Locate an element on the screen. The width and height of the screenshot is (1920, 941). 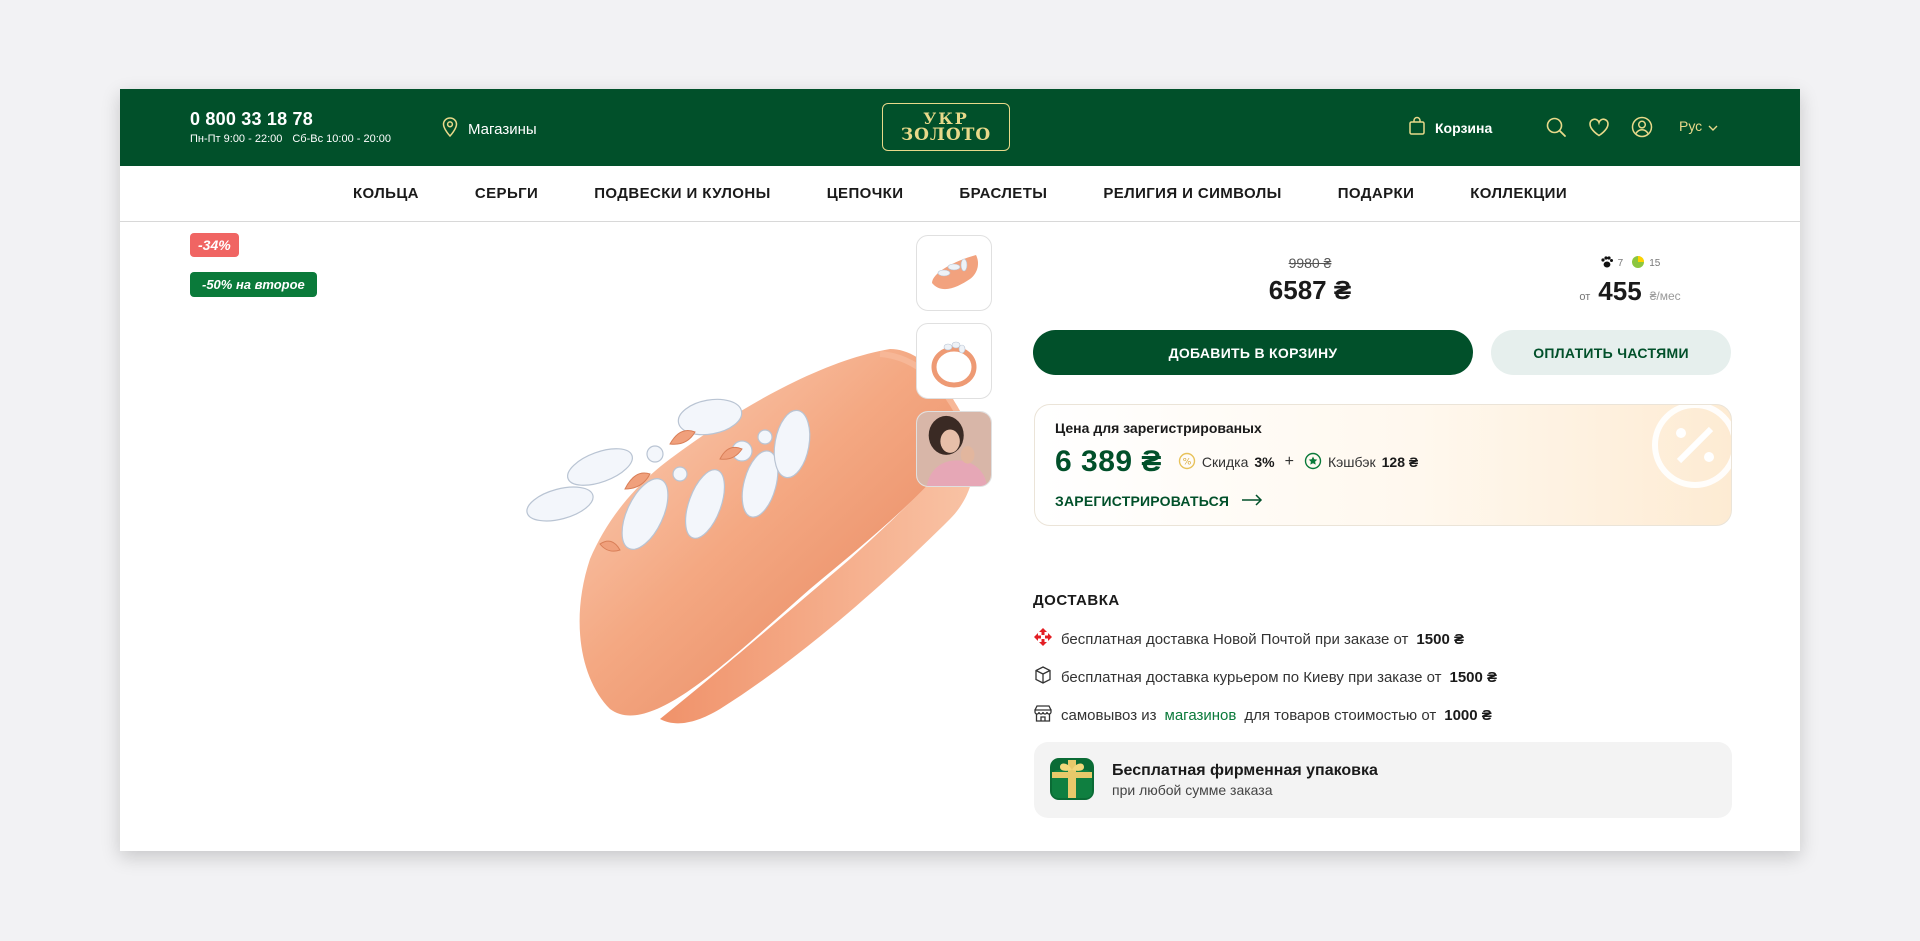
language-label: Рус is located at coordinates (1691, 126).